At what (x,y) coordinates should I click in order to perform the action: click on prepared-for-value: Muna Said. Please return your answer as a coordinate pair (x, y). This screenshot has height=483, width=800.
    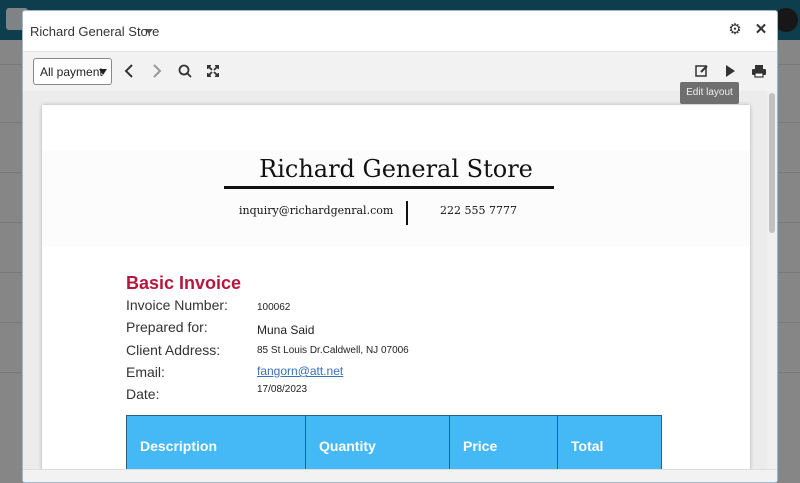
    Looking at the image, I should click on (286, 330).